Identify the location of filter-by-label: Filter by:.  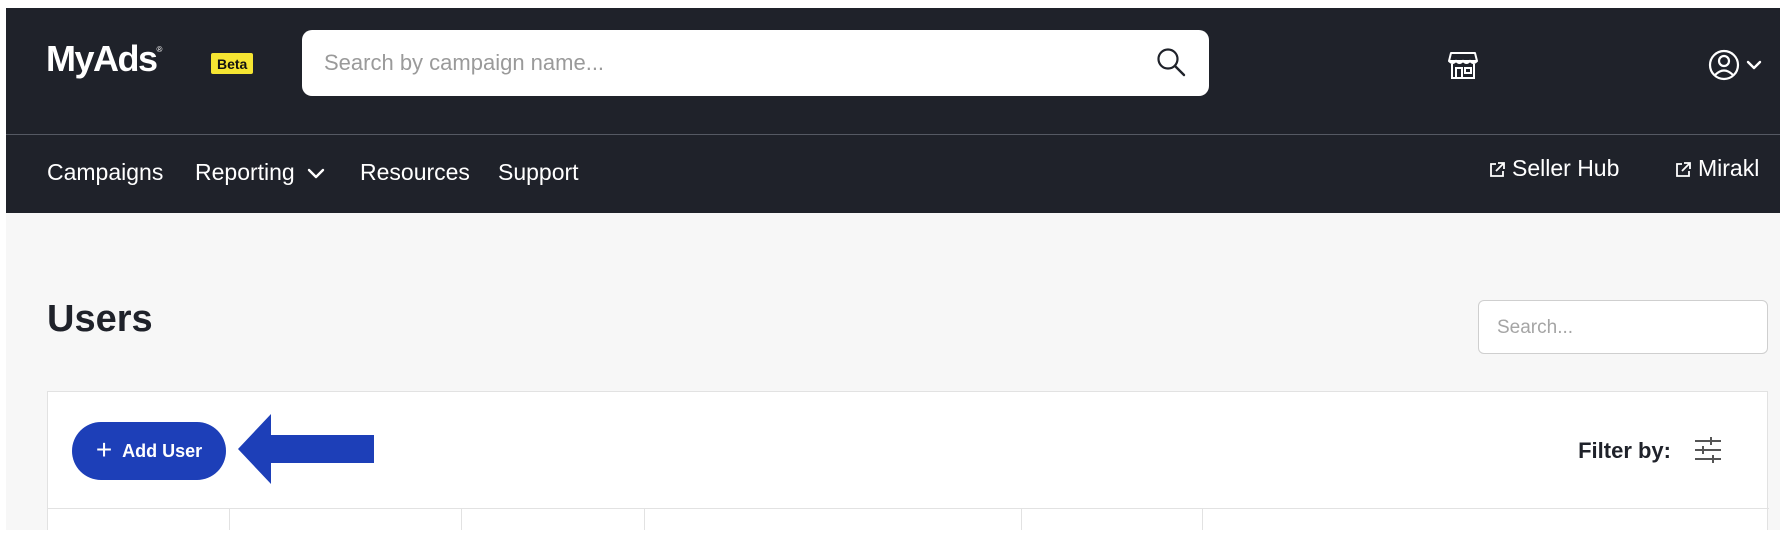
(1624, 450).